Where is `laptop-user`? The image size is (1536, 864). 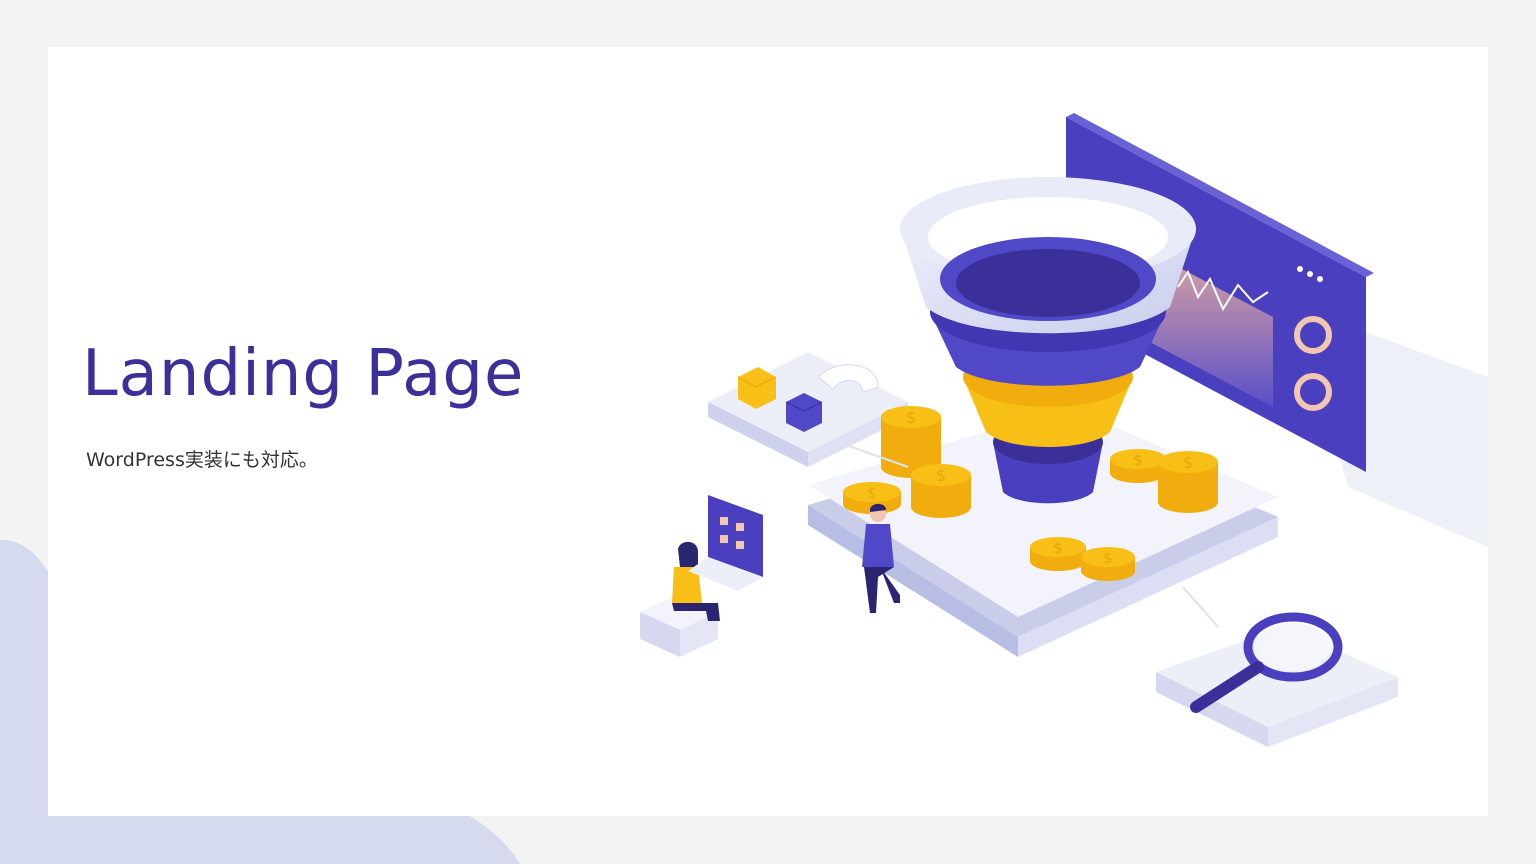
laptop-user is located at coordinates (701, 576).